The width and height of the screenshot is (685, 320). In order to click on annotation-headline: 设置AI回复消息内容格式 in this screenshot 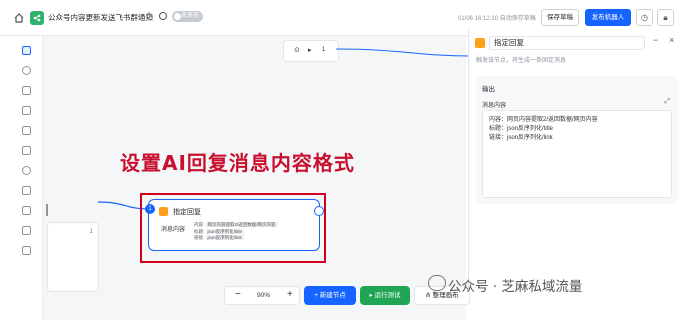, I will do `click(237, 163)`.